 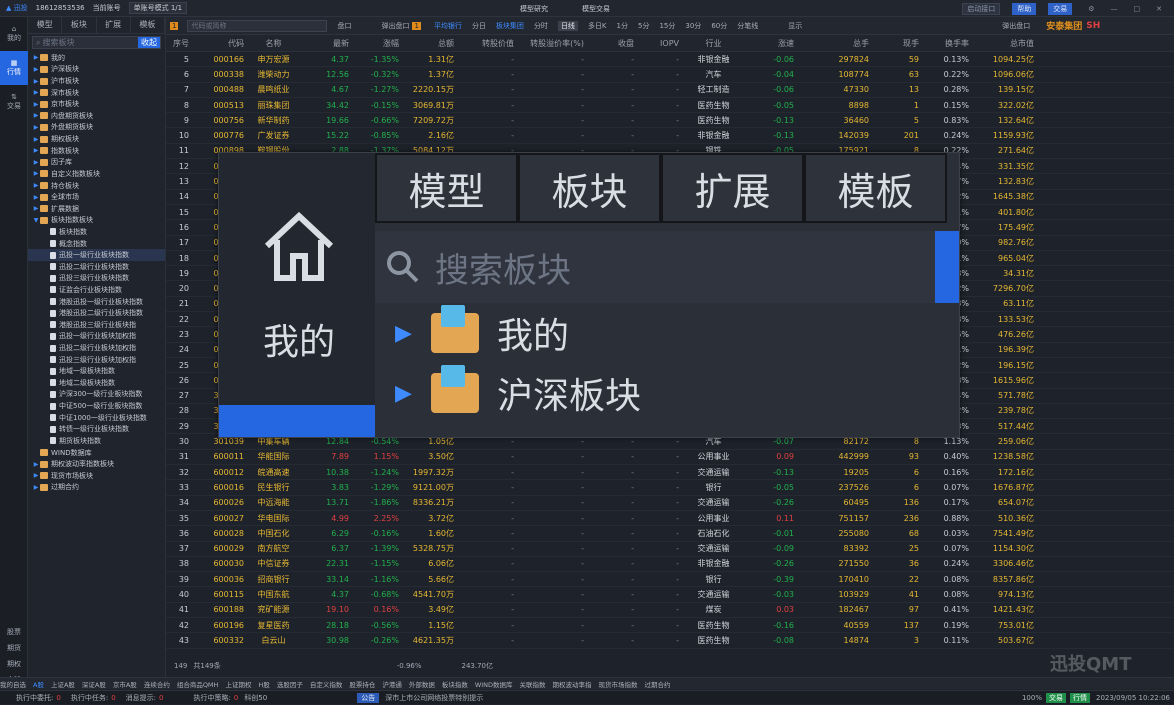 I want to click on overlay-tab-template: 模板, so click(x=875, y=188).